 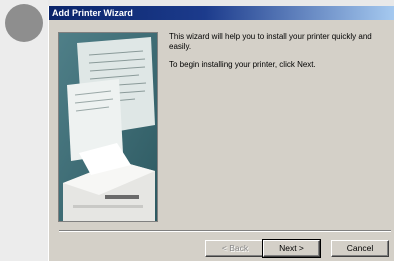 What do you see at coordinates (221, 13) in the screenshot?
I see `titlebar: Add Printer Wizard` at bounding box center [221, 13].